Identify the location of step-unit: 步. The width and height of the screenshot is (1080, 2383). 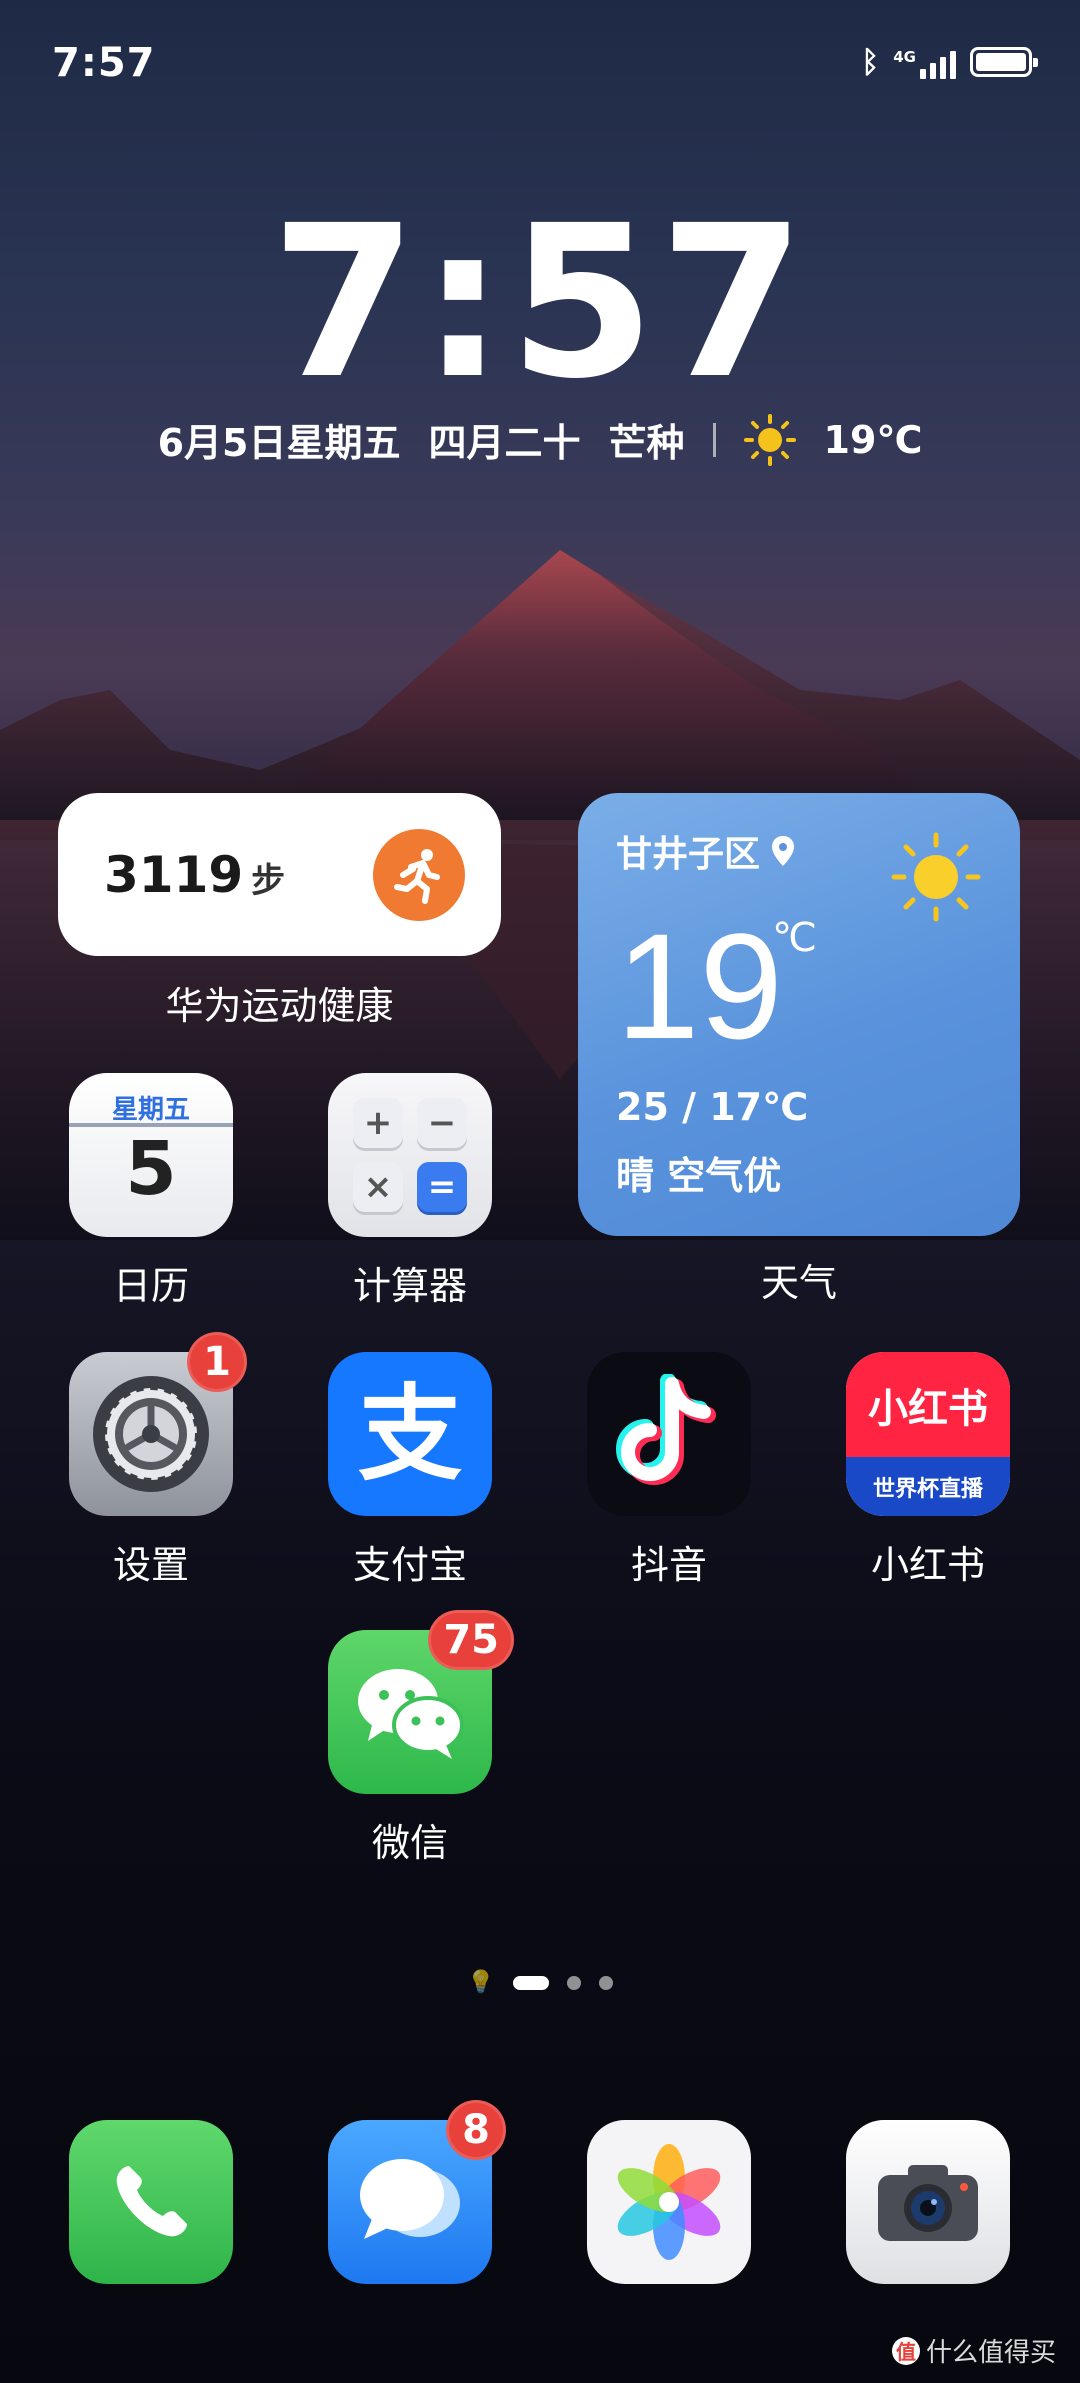
(268, 880).